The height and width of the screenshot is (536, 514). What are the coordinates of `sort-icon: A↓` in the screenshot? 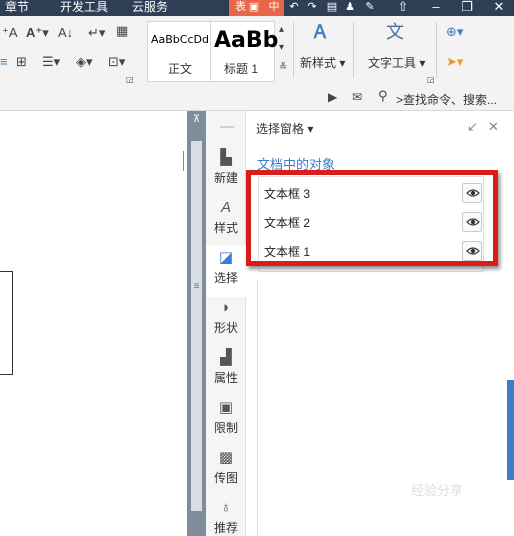 It's located at (65, 33).